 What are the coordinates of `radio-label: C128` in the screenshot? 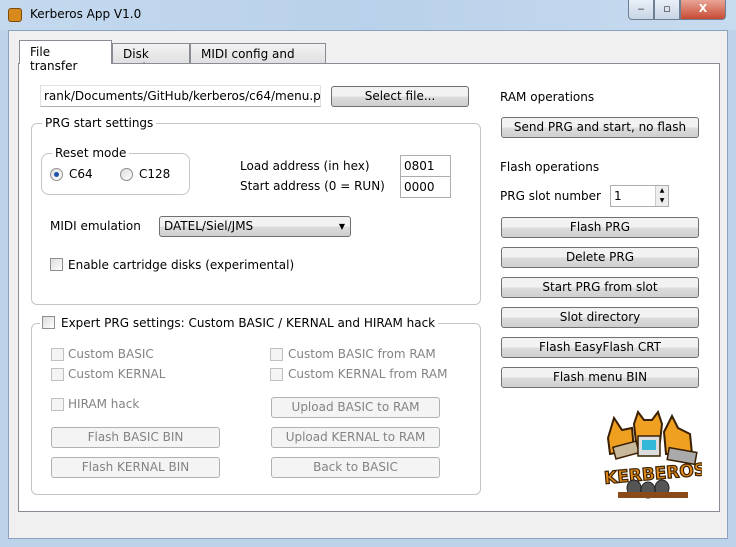 It's located at (155, 174).